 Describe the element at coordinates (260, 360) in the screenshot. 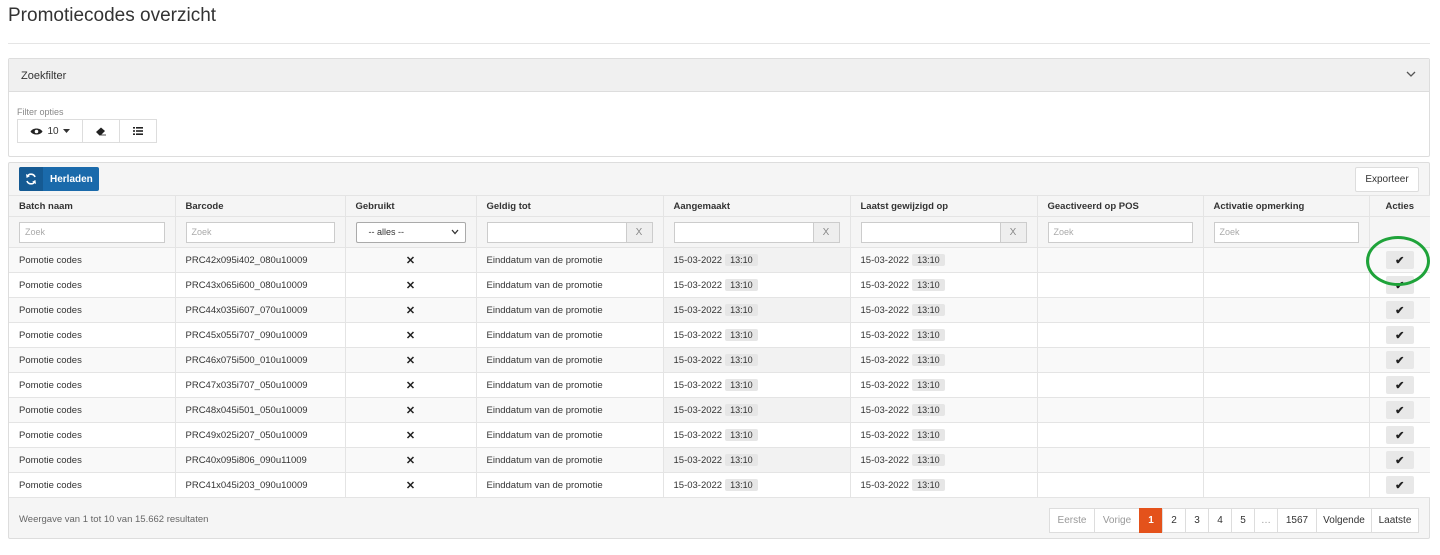

I see `barcode-cell: PRC46x075i500_010u10009` at that location.